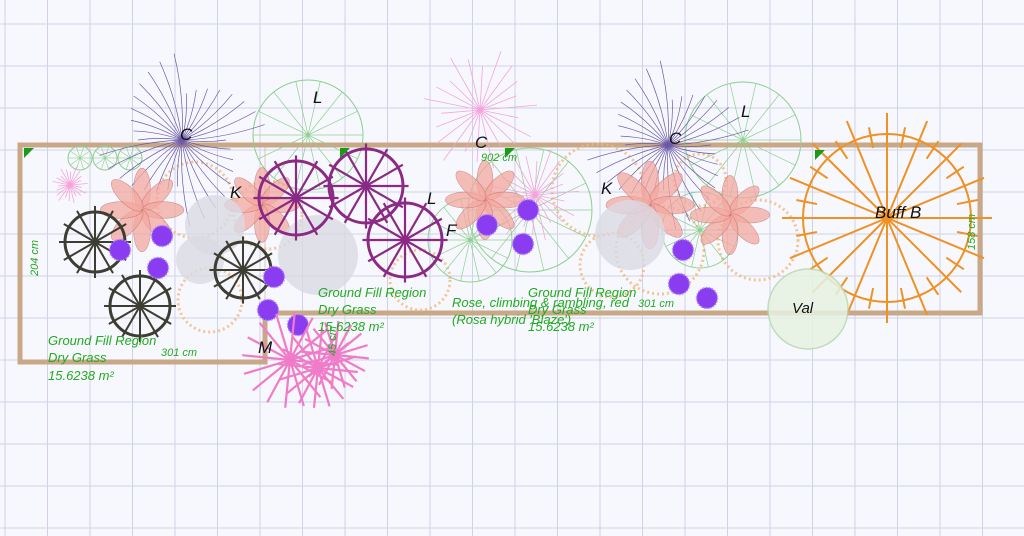  What do you see at coordinates (265, 347) in the screenshot?
I see `plant-label-m: M` at bounding box center [265, 347].